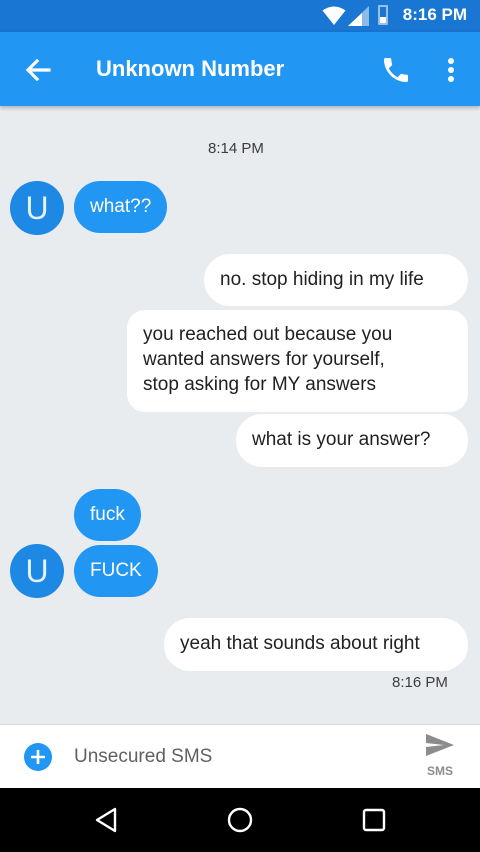  I want to click on phone-icon, so click(396, 70).